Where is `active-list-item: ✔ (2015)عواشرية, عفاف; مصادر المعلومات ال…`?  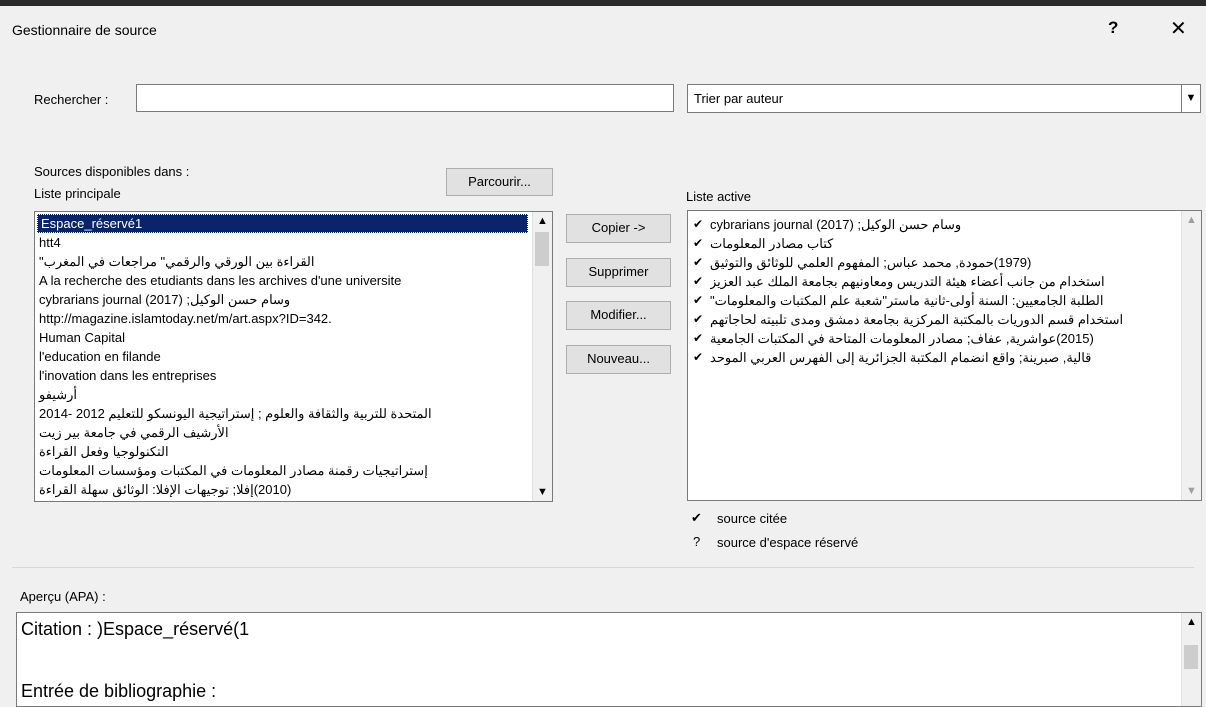 active-list-item: ✔ (2015)عواشرية, عفاف; مصادر المعلومات ال… is located at coordinates (944, 338).